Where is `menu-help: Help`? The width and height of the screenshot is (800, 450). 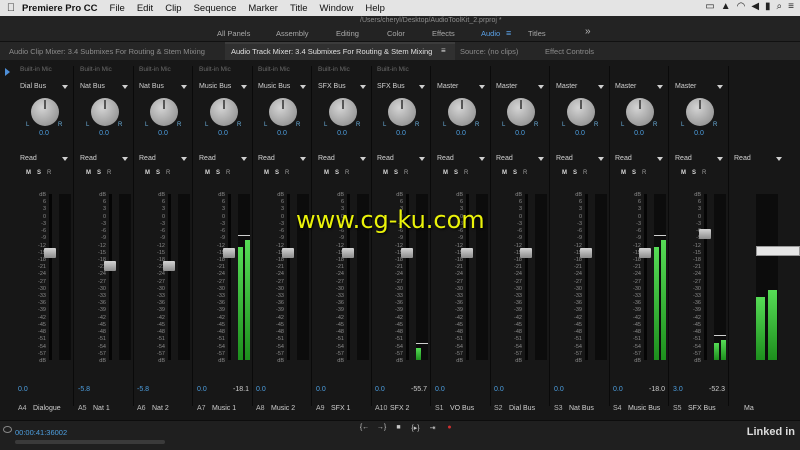
menu-help: Help is located at coordinates (375, 8).